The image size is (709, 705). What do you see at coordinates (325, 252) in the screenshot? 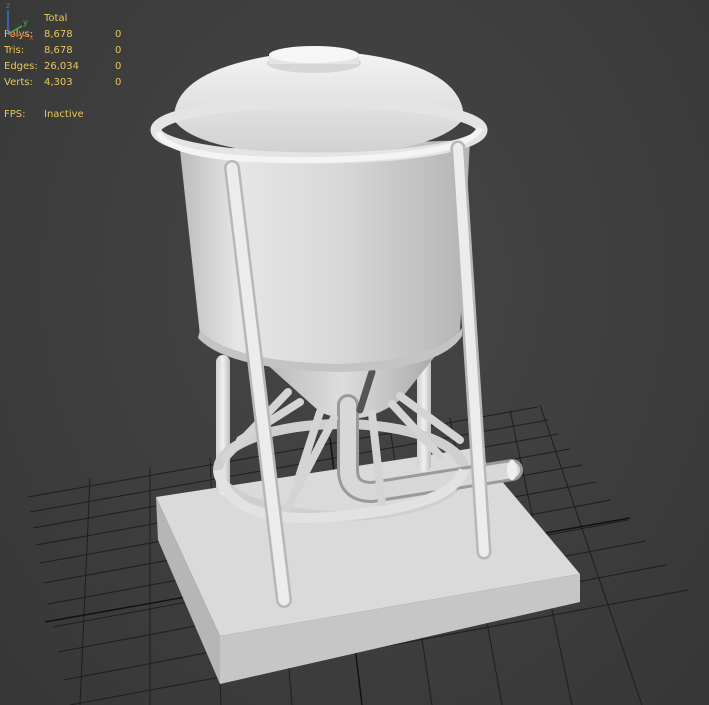
I see `tank-body` at bounding box center [325, 252].